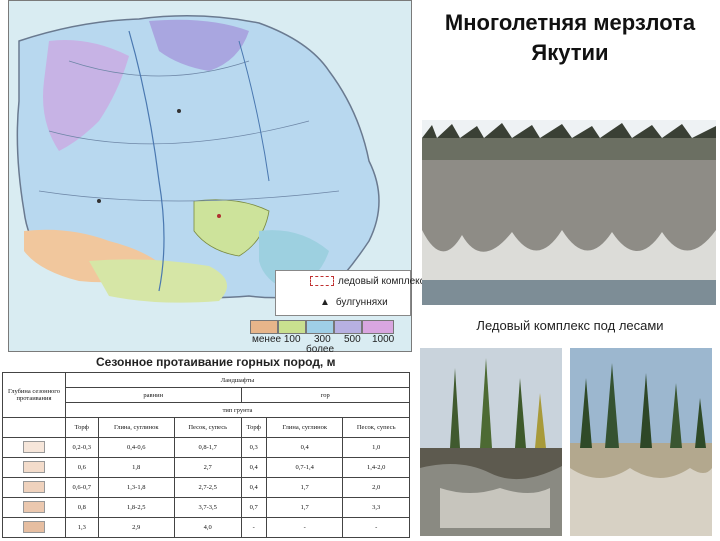 The width and height of the screenshot is (720, 541). Describe the element at coordinates (237, 410) in the screenshot. I see `soil-type-header: тип грунта` at that location.